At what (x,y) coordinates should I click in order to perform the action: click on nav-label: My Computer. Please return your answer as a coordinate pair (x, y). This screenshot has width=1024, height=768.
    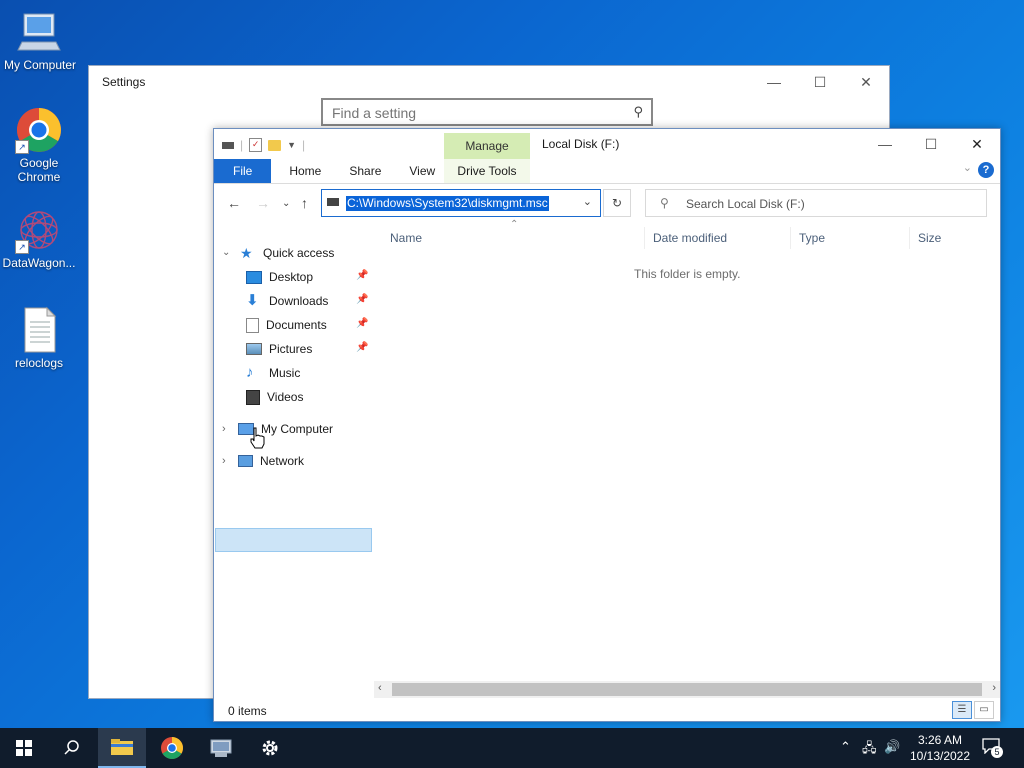
    Looking at the image, I should click on (297, 429).